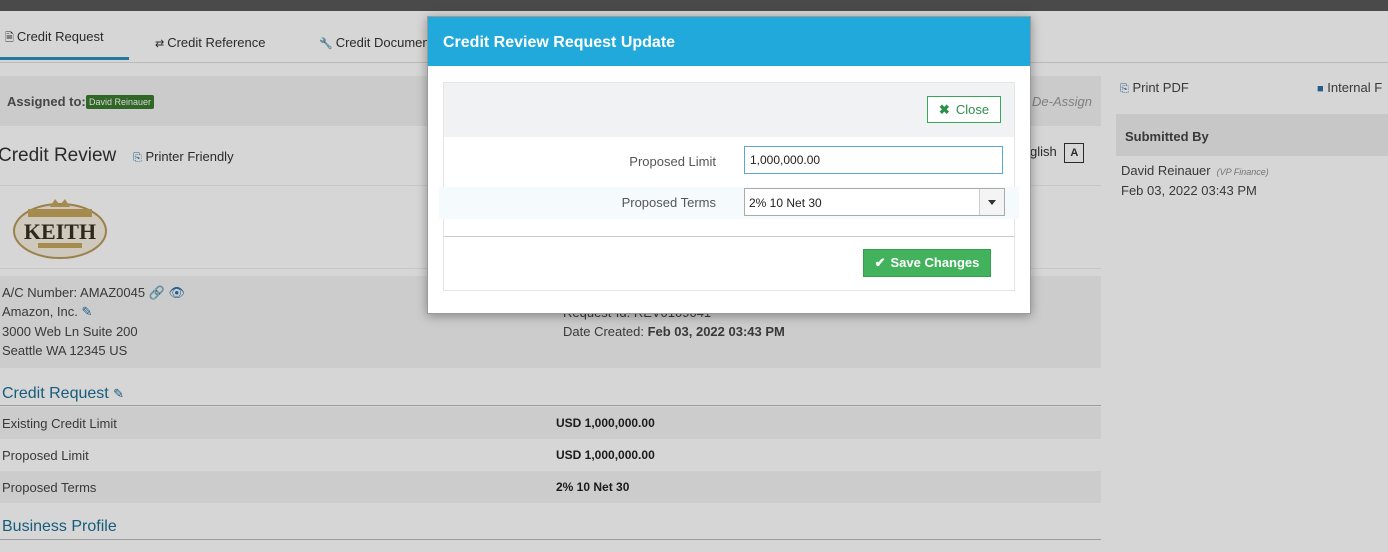 This screenshot has width=1388, height=552. I want to click on proposed-terms-row: Proposed Terms 2% 10 Net 30, so click(729, 203).